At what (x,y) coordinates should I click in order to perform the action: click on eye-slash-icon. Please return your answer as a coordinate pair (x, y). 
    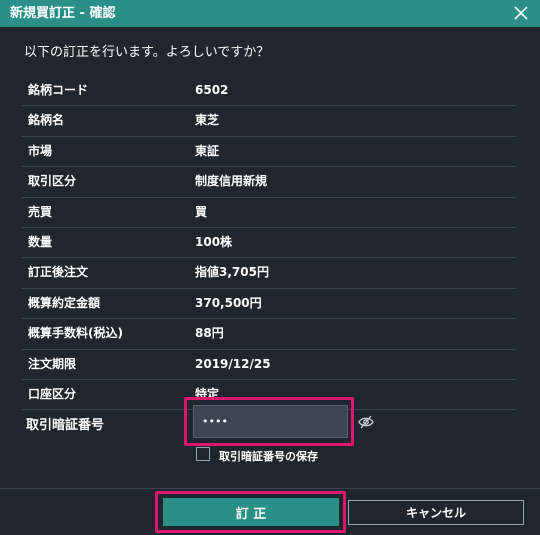
    Looking at the image, I should click on (366, 421).